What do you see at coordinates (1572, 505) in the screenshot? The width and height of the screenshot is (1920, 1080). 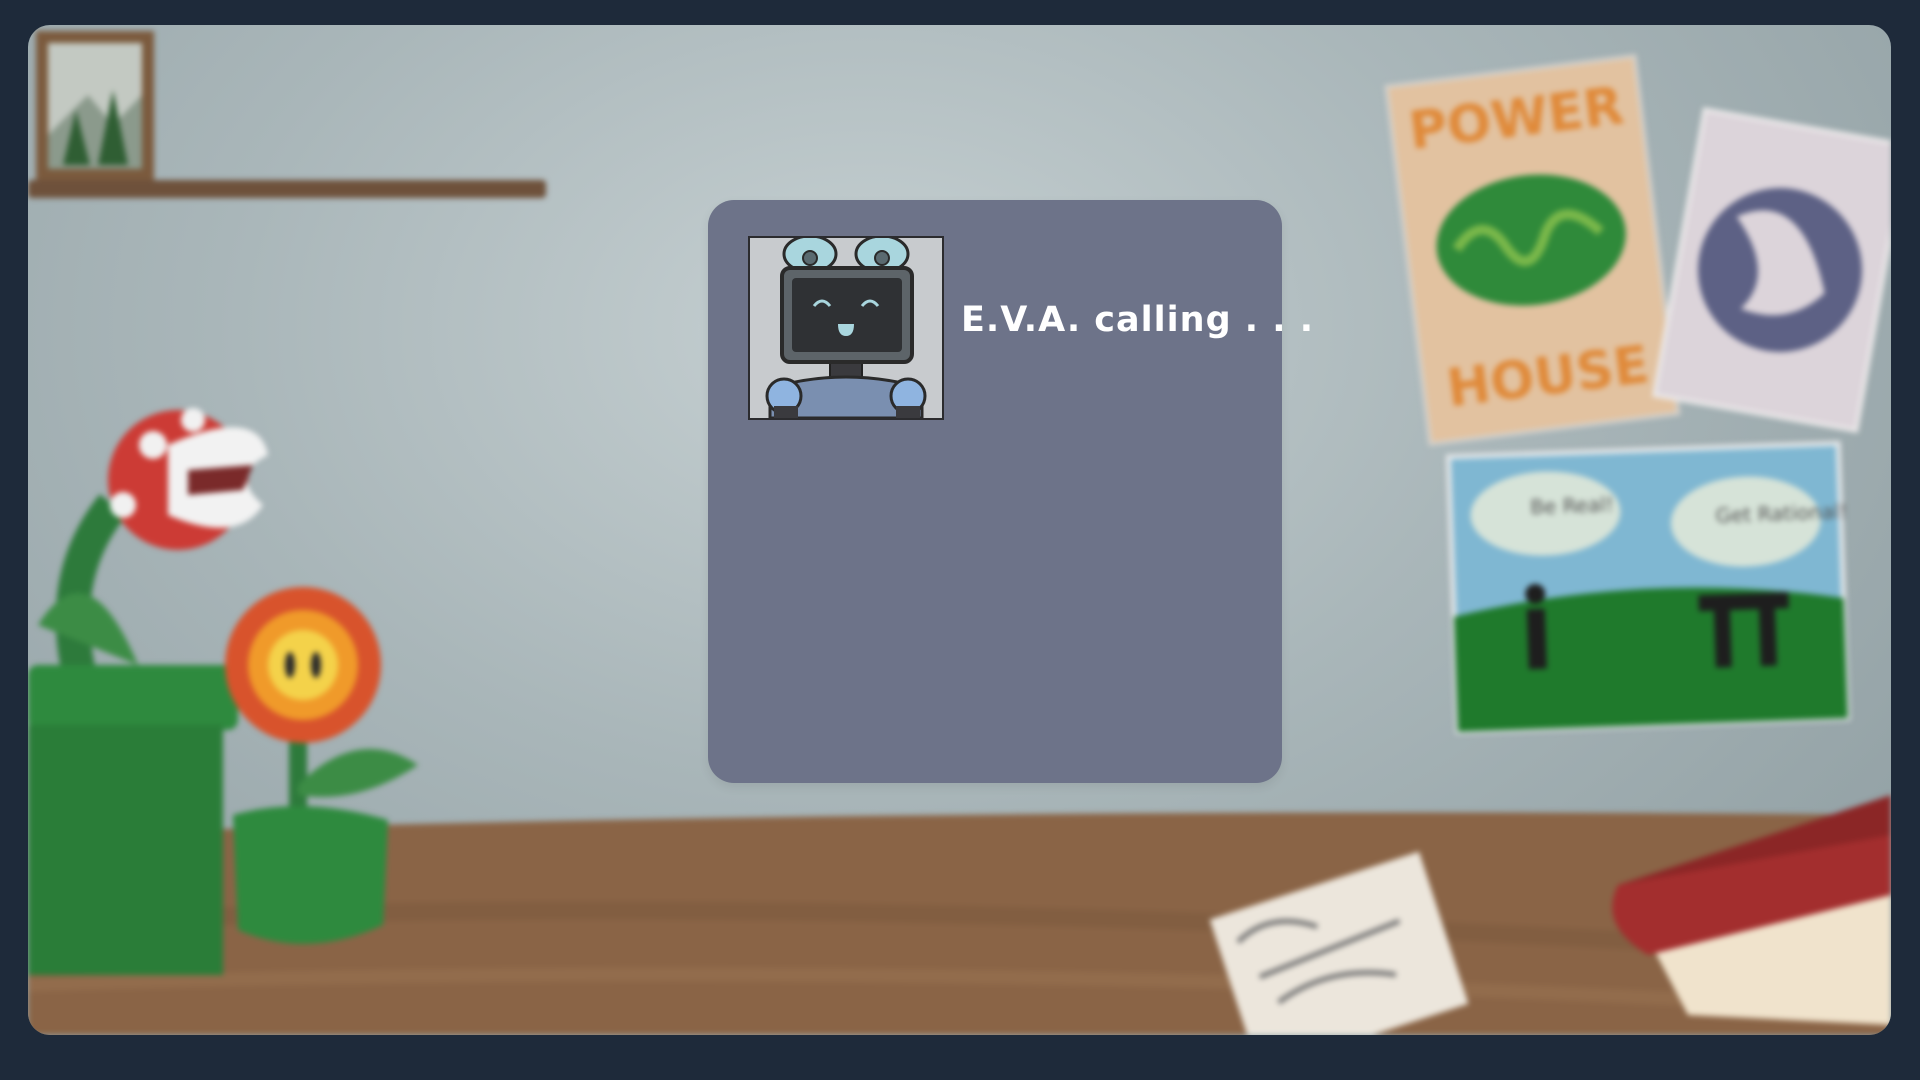 I see `bubble-be-real: Be Real!` at bounding box center [1572, 505].